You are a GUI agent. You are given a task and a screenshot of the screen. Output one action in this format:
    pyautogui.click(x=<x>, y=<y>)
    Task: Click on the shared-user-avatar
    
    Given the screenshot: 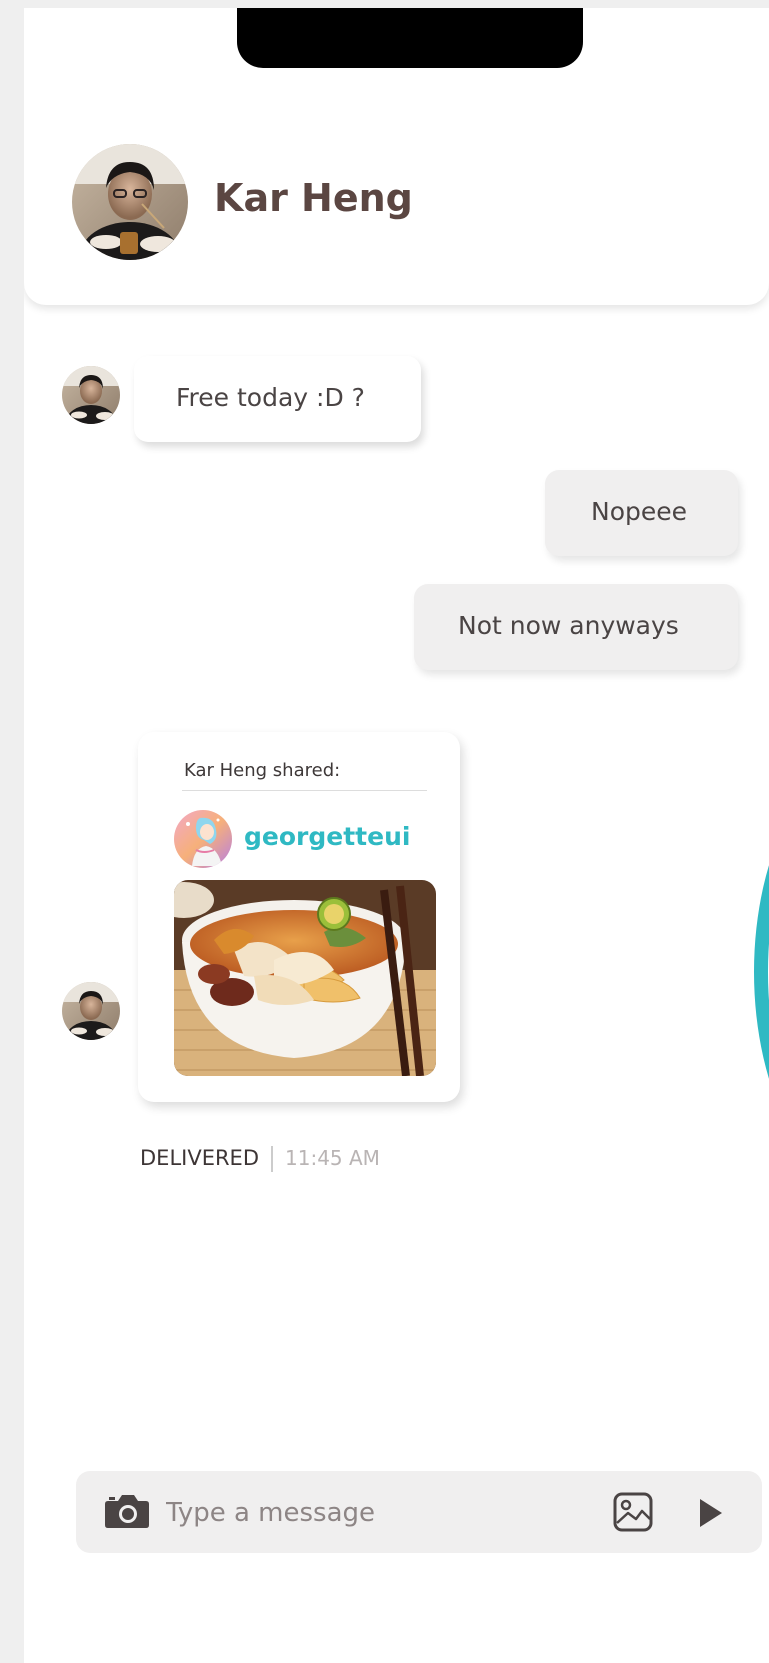 What is the action you would take?
    pyautogui.click(x=203, y=839)
    